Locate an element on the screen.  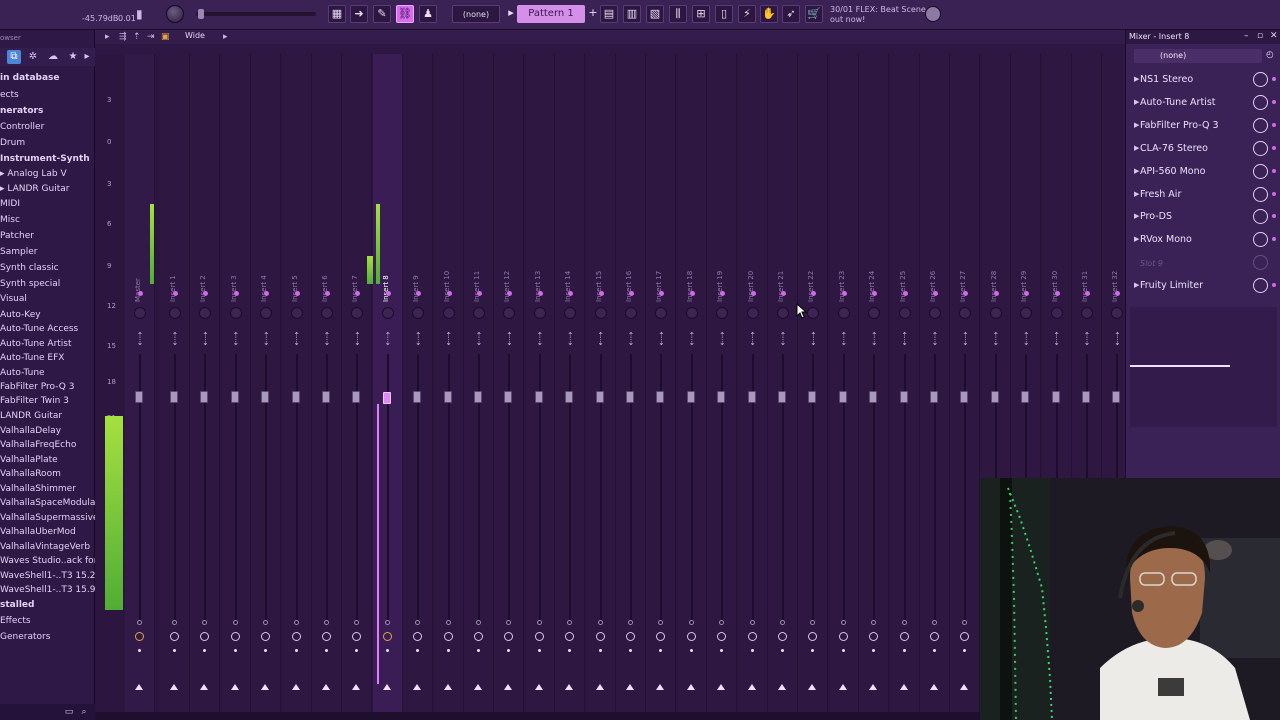
mixer-view-mode: Wide is located at coordinates (195, 35).